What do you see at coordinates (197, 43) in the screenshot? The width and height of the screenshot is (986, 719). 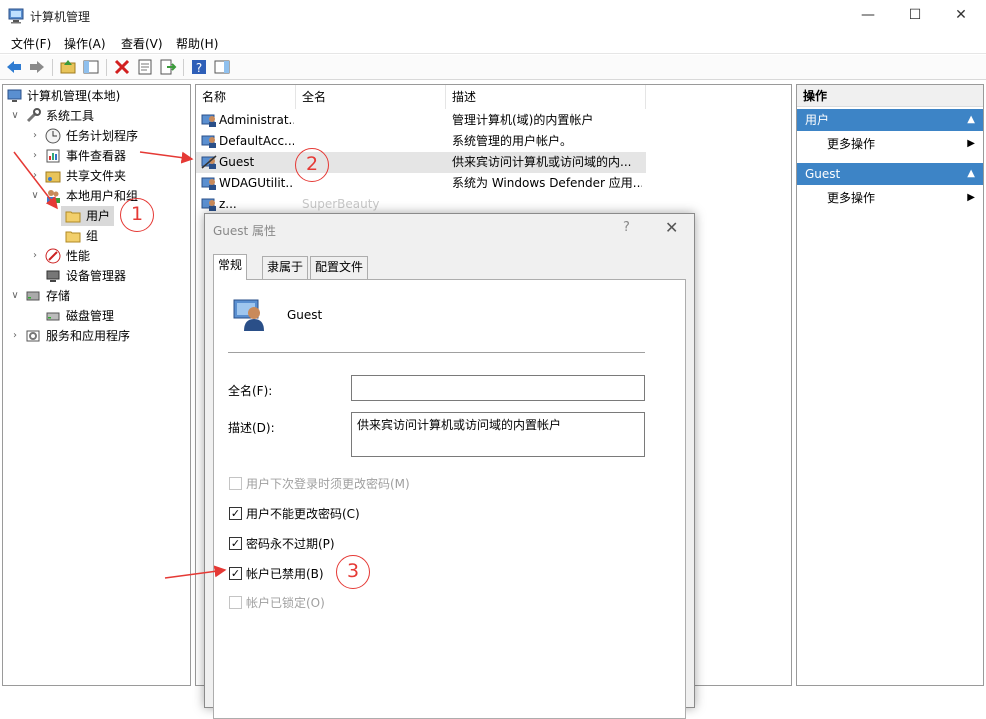 I see `menu-help: 帮助(H)` at bounding box center [197, 43].